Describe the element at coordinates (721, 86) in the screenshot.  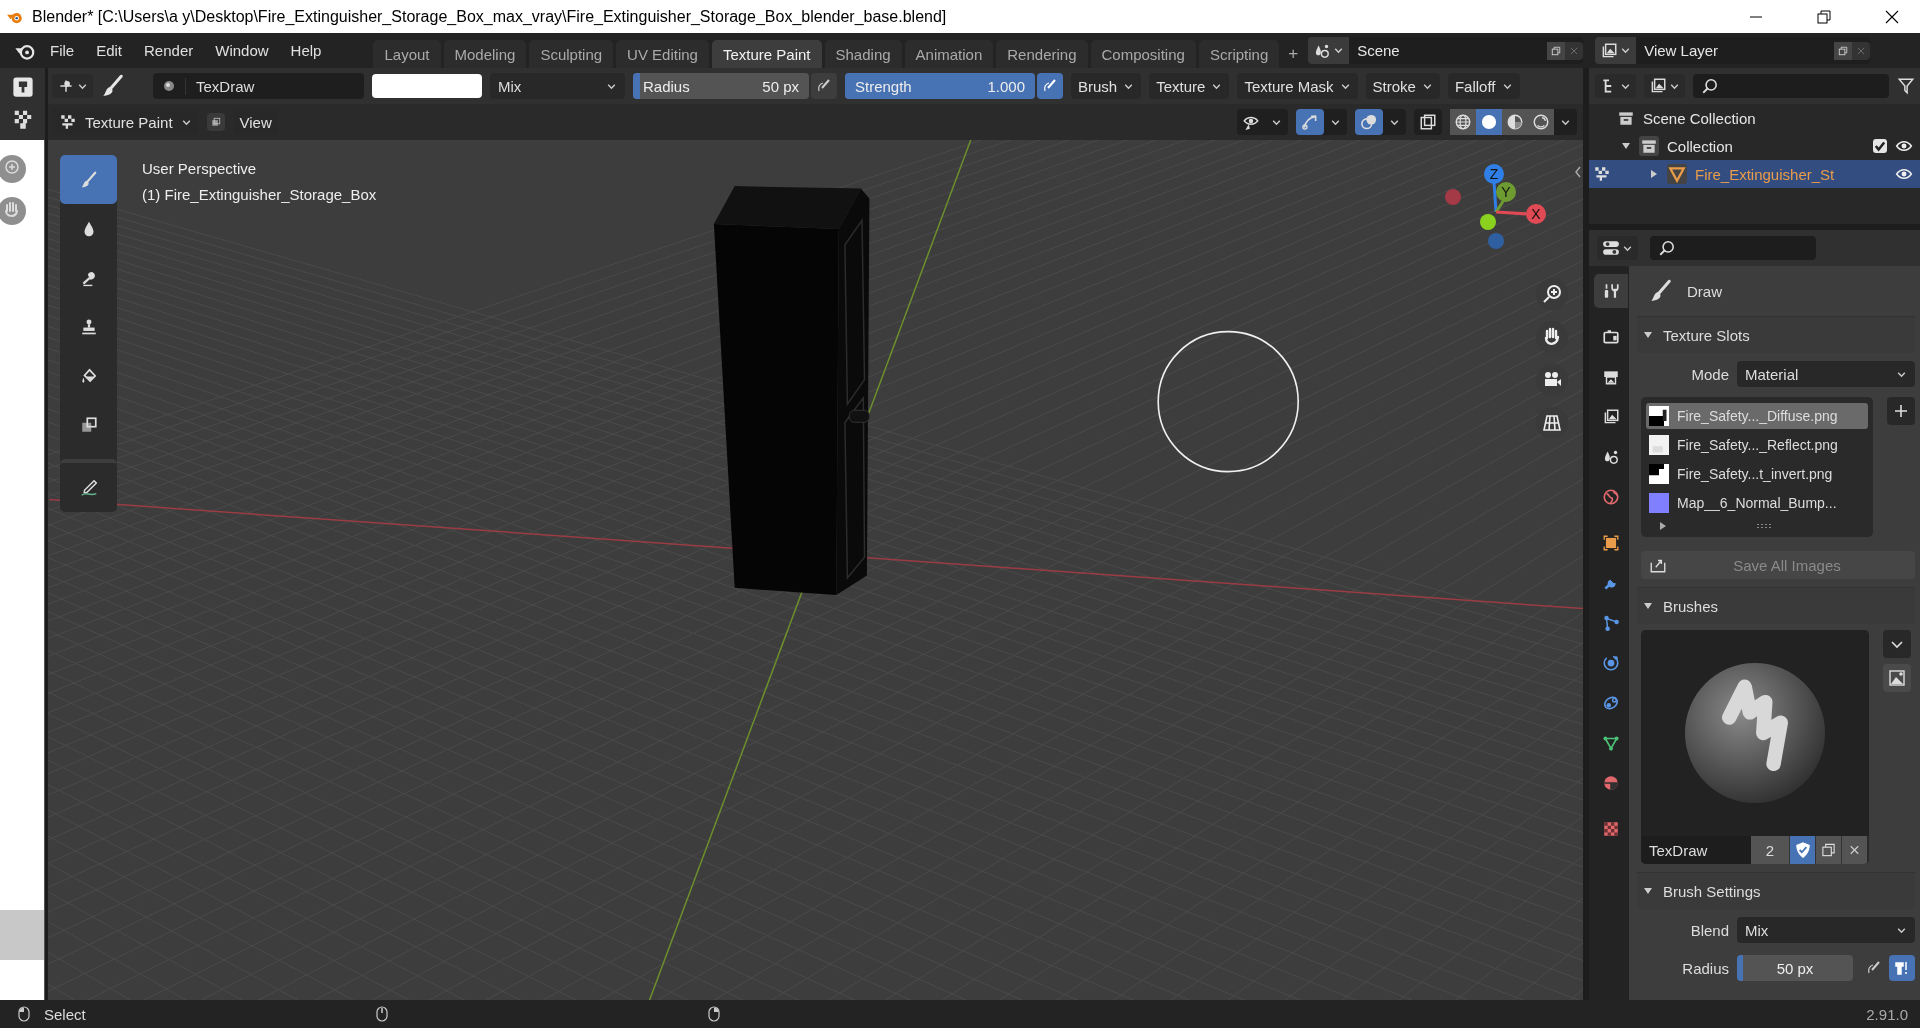
I see `radius-slider: Radius 50 px` at that location.